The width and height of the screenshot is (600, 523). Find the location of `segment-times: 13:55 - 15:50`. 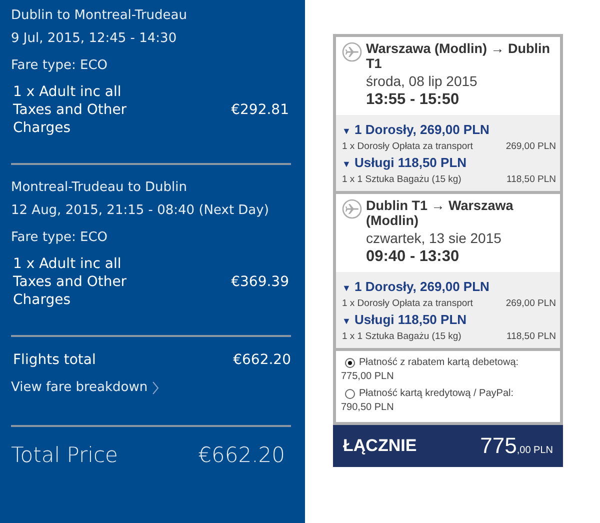

segment-times: 13:55 - 15:50 is located at coordinates (413, 100).